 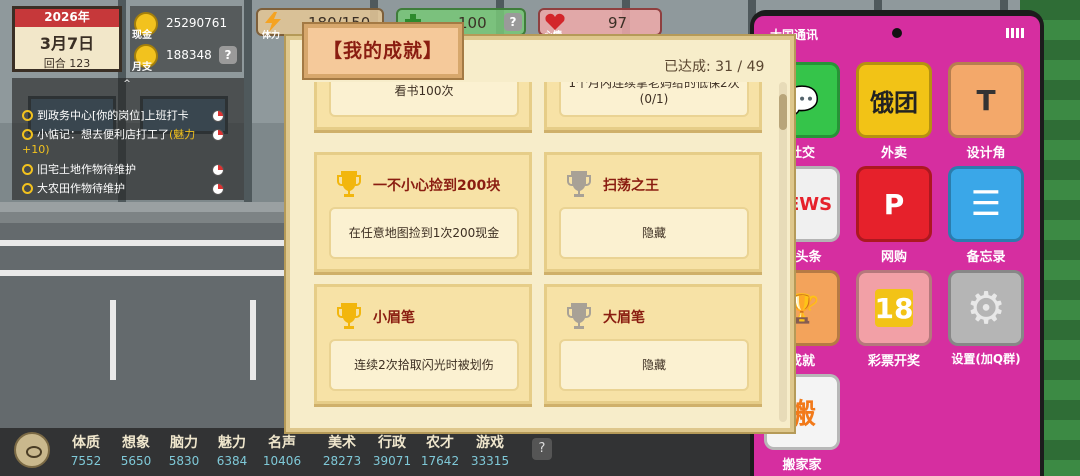 I want to click on attribute-physique: 体质 7552, so click(x=86, y=450).